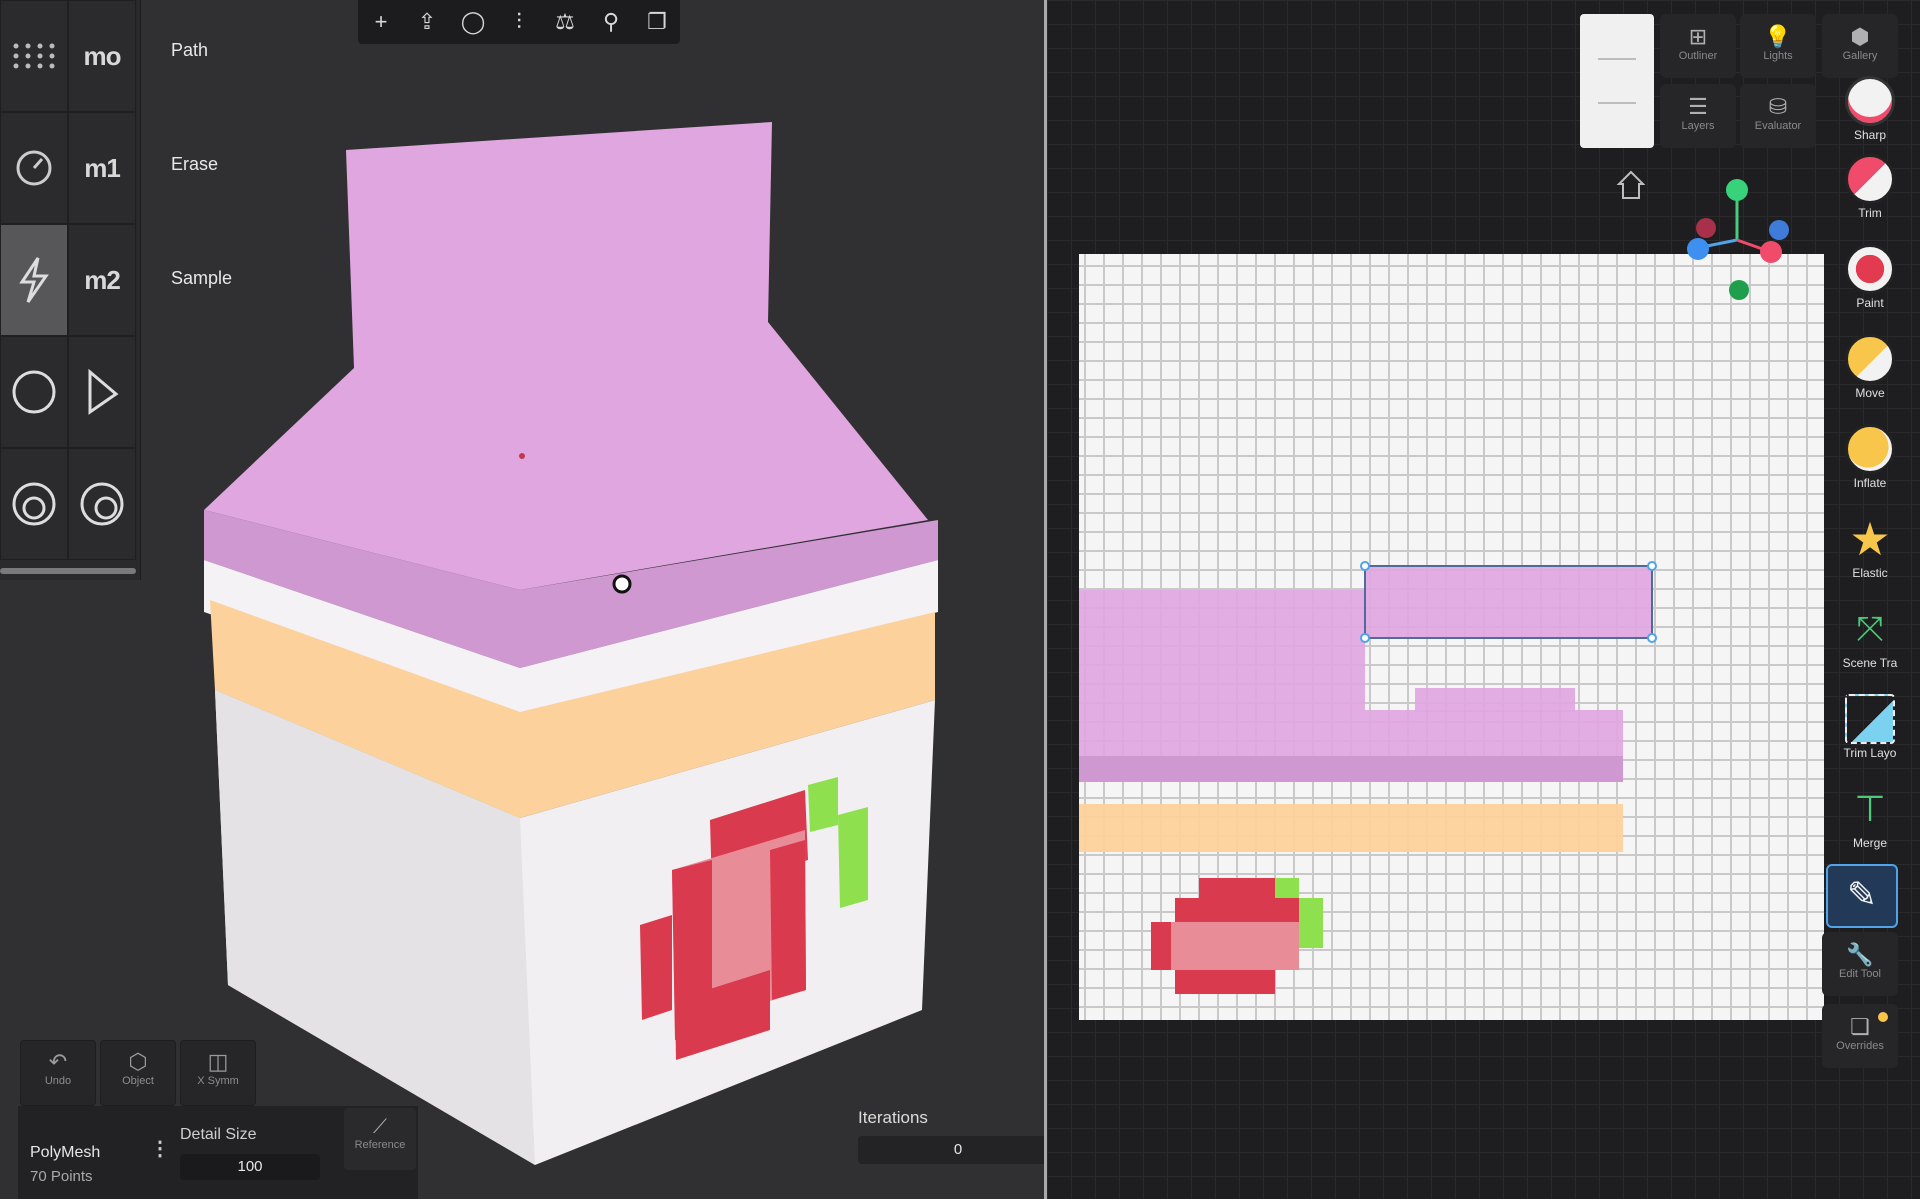 Image resolution: width=1920 pixels, height=1199 pixels. What do you see at coordinates (657, 22) in the screenshot?
I see `layers-copy-icon: ❐` at bounding box center [657, 22].